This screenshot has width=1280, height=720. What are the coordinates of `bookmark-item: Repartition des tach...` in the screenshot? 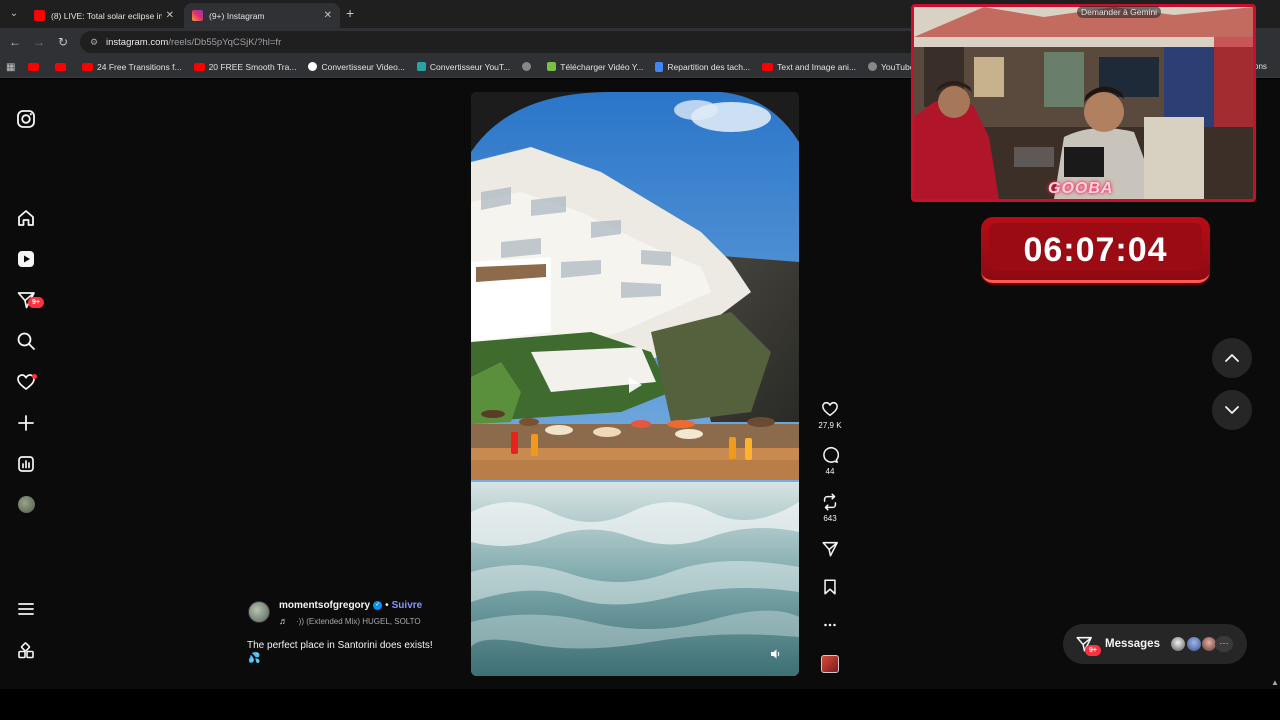 It's located at (702, 66).